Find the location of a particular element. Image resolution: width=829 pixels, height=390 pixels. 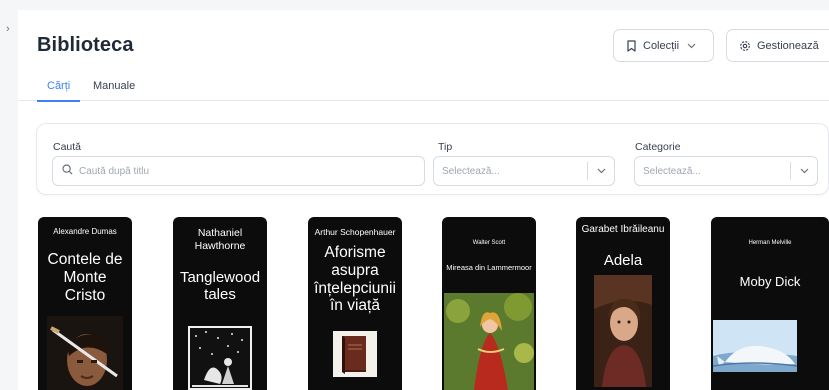

gear-icon is located at coordinates (745, 46).